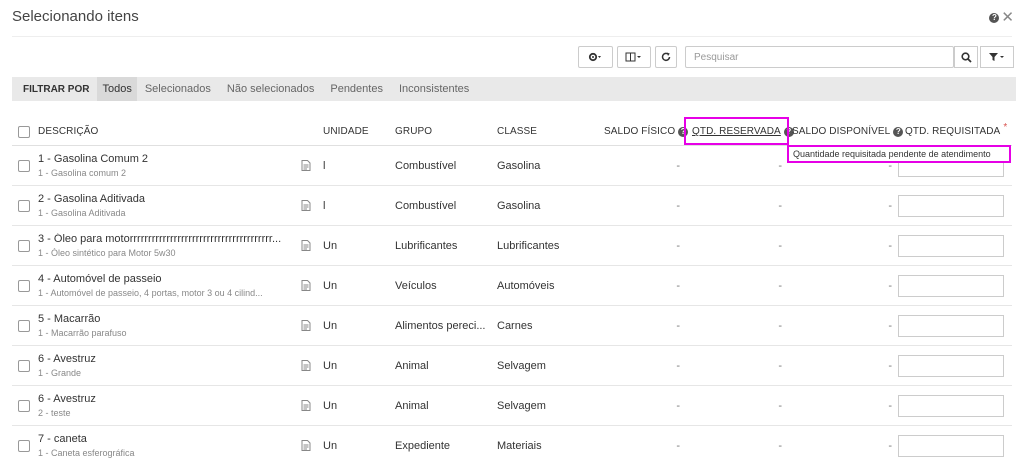  I want to click on item-grupo: Lubrificantes, so click(426, 245).